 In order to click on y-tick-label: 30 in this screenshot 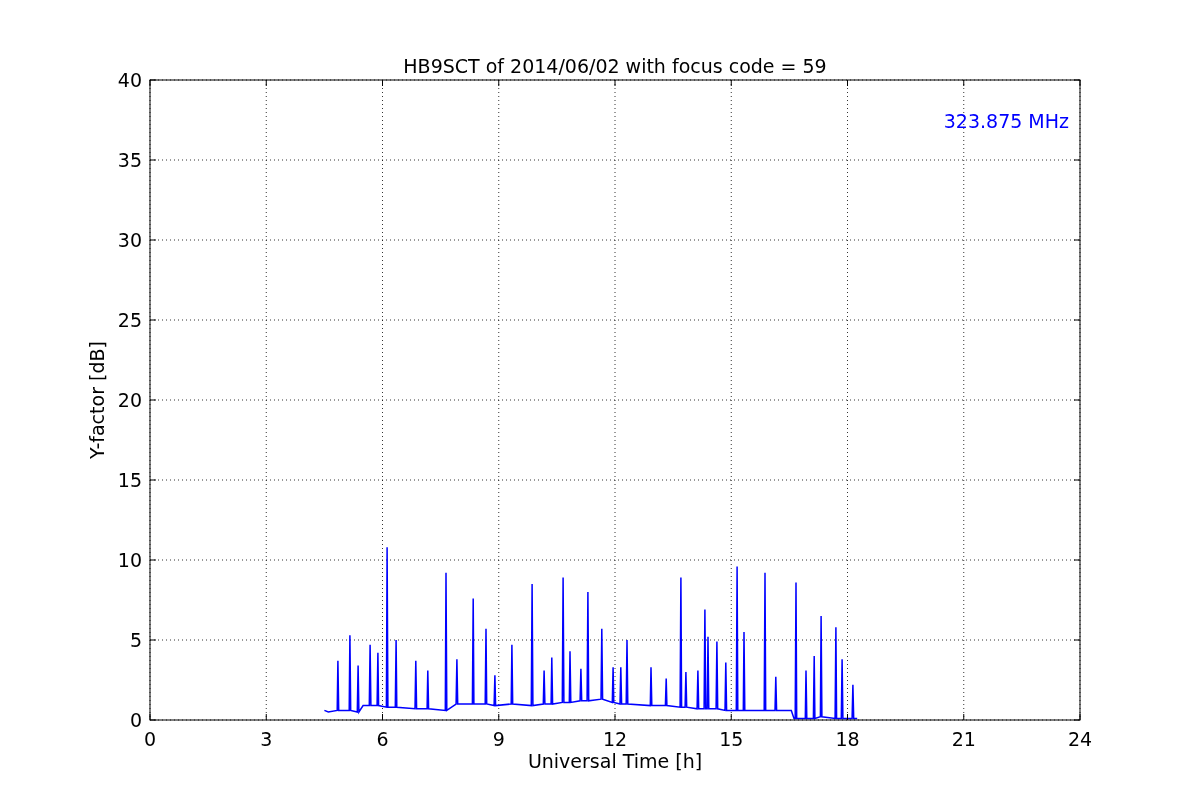, I will do `click(129, 240)`.